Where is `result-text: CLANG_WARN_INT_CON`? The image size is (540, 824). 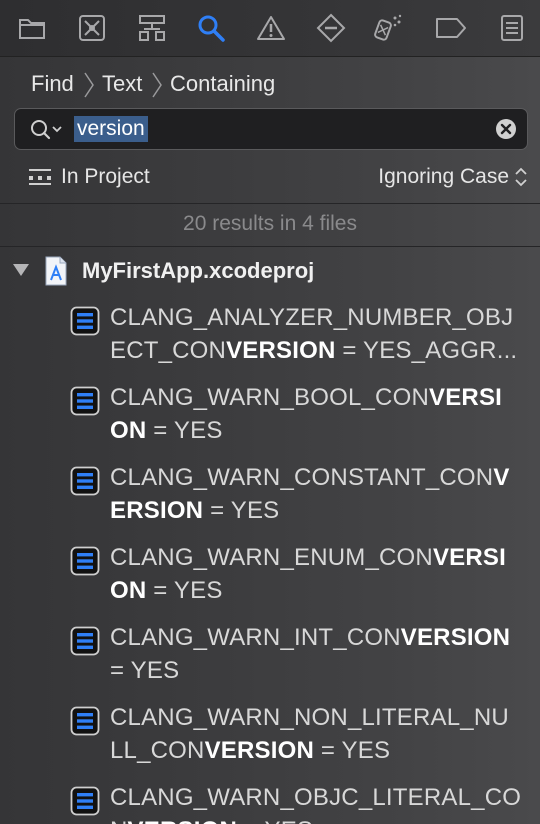 result-text: CLANG_WARN_INT_CON is located at coordinates (255, 637).